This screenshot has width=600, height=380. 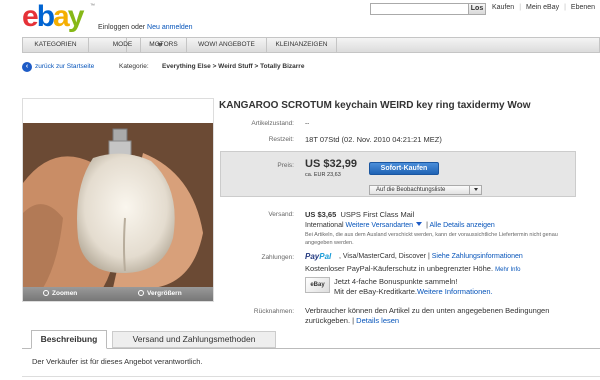 What do you see at coordinates (194, 339) in the screenshot?
I see `tab-shipping-payment: Versand und Zahlungsmethoden` at bounding box center [194, 339].